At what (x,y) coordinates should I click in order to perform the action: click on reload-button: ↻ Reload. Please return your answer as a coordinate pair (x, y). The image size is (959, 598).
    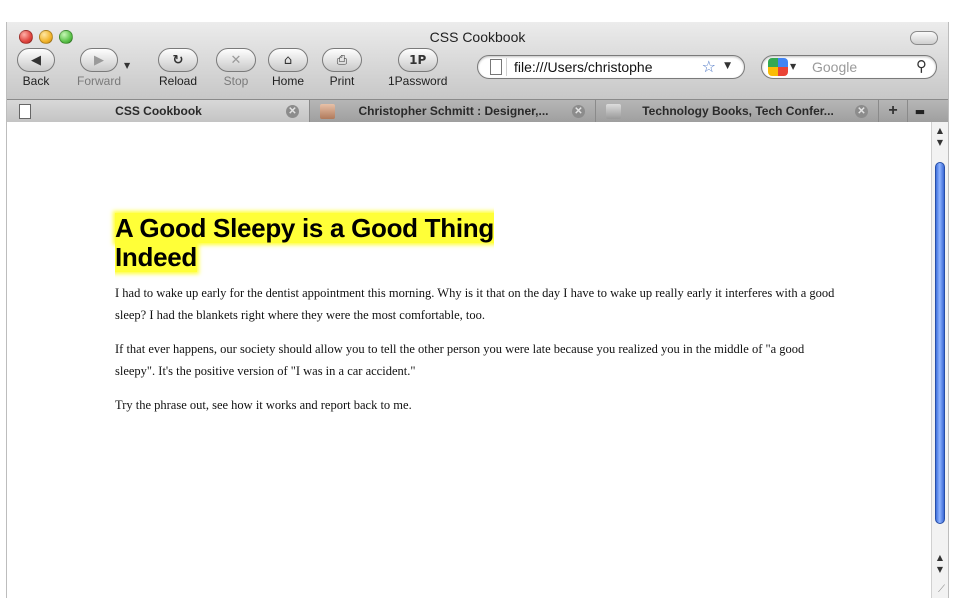
    Looking at the image, I should click on (178, 68).